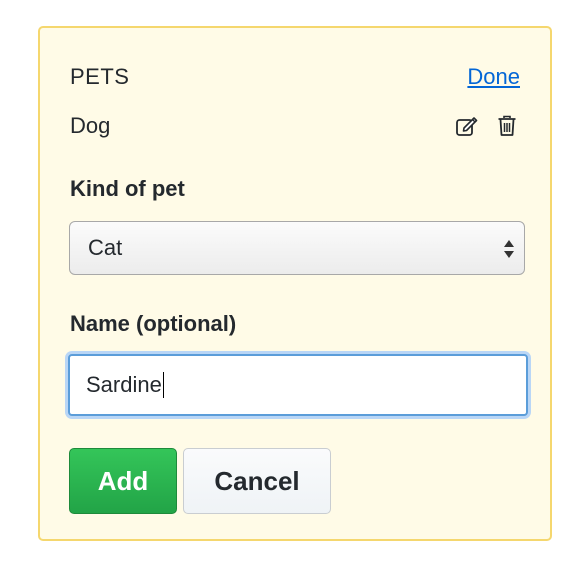 This screenshot has width=582, height=564. What do you see at coordinates (493, 77) in the screenshot?
I see `done-link: Done` at bounding box center [493, 77].